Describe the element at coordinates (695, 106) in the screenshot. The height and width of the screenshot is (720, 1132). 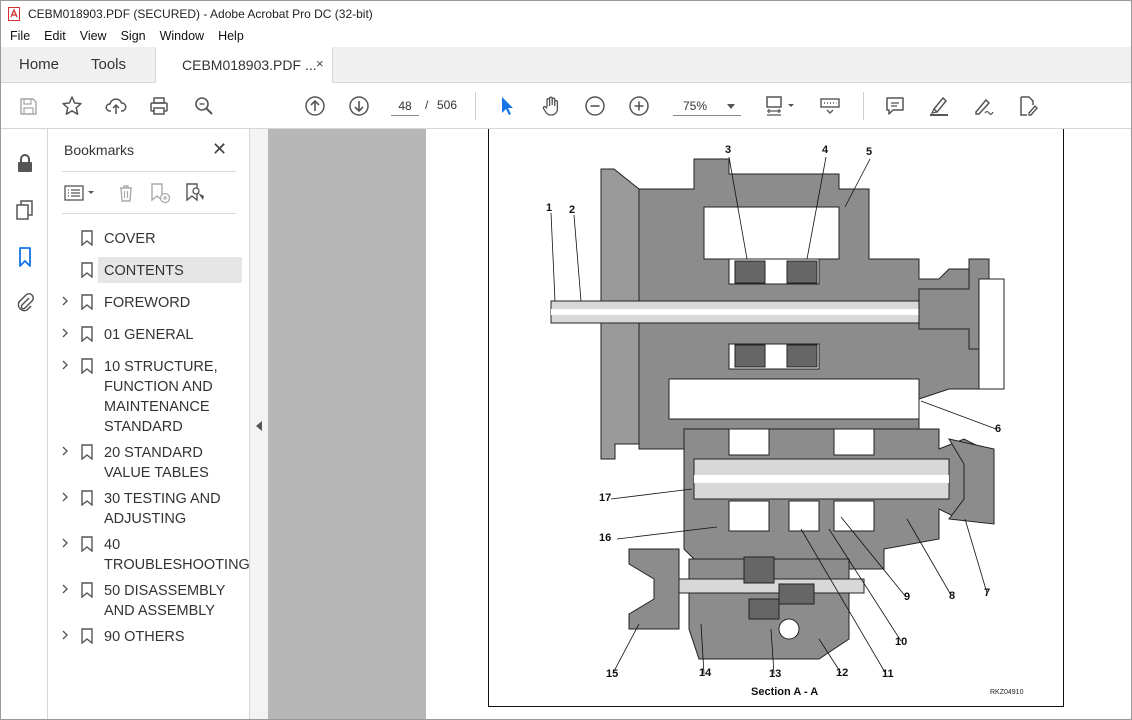
I see `zoom-value: 75%` at that location.